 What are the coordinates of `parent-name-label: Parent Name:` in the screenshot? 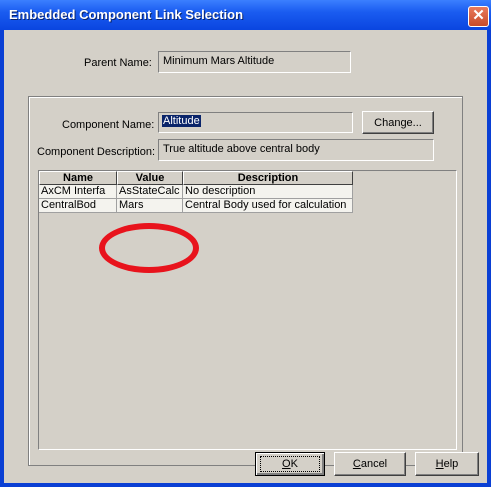 It's located at (118, 63).